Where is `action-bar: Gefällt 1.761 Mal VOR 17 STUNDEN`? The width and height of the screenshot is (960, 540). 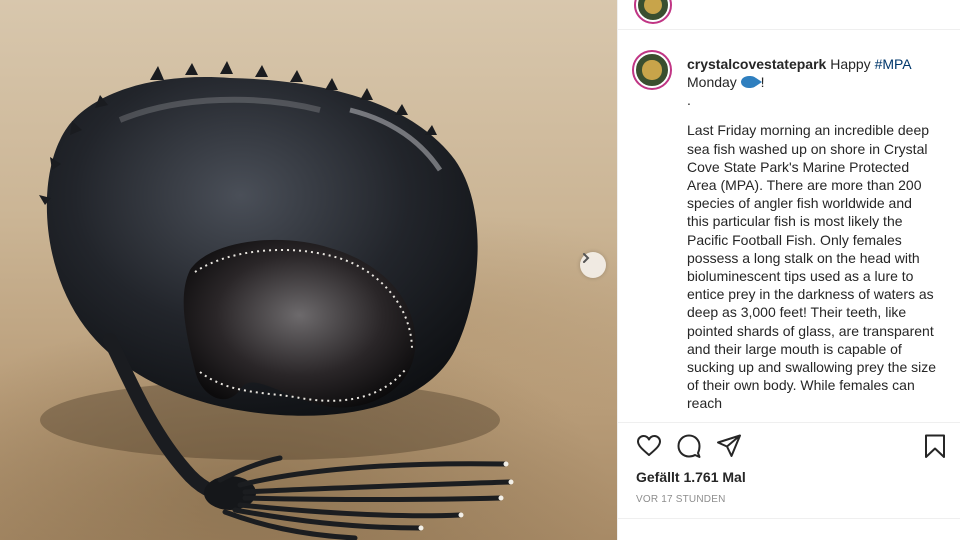 action-bar: Gefällt 1.761 Mal VOR 17 STUNDEN is located at coordinates (789, 481).